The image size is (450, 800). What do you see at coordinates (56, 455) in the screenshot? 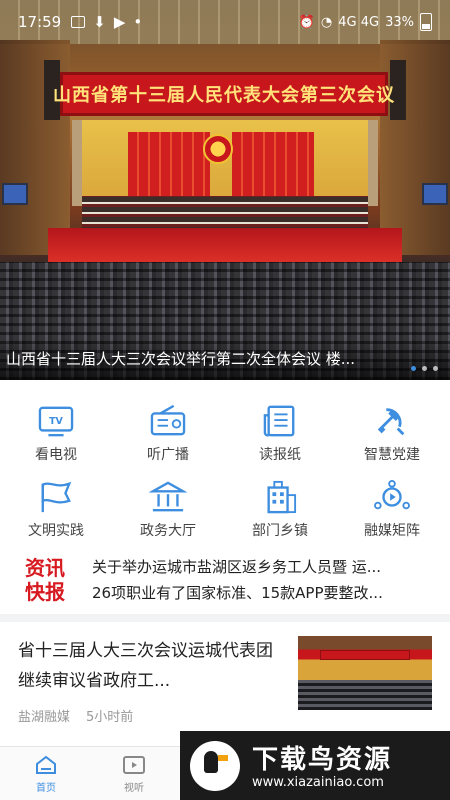
I see `grid-label: 看电视` at bounding box center [56, 455].